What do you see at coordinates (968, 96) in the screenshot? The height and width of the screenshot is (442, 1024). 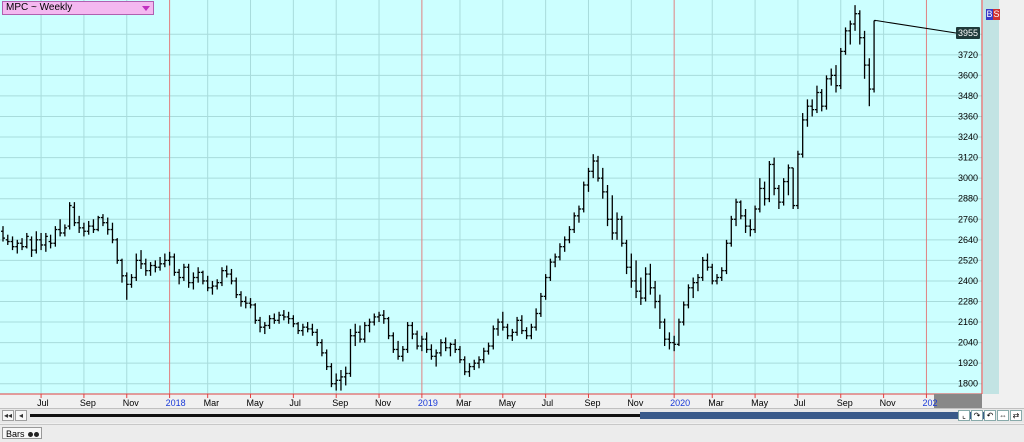 I see `y-tick-label: 3480` at bounding box center [968, 96].